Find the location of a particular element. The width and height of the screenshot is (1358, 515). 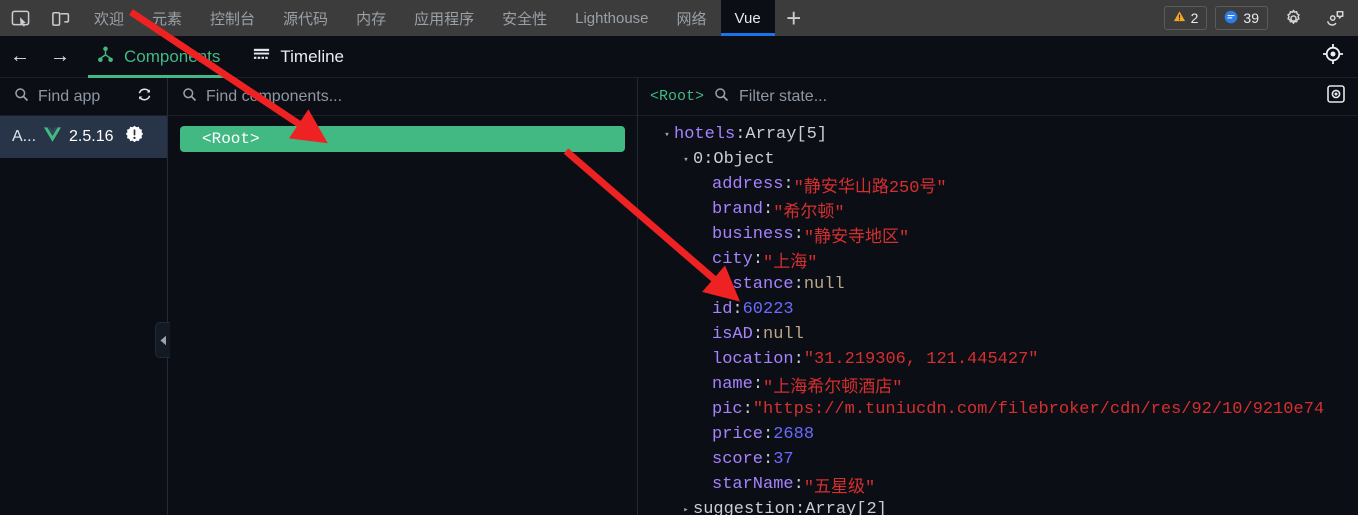

tab-label: 安全性 is located at coordinates (525, 19).